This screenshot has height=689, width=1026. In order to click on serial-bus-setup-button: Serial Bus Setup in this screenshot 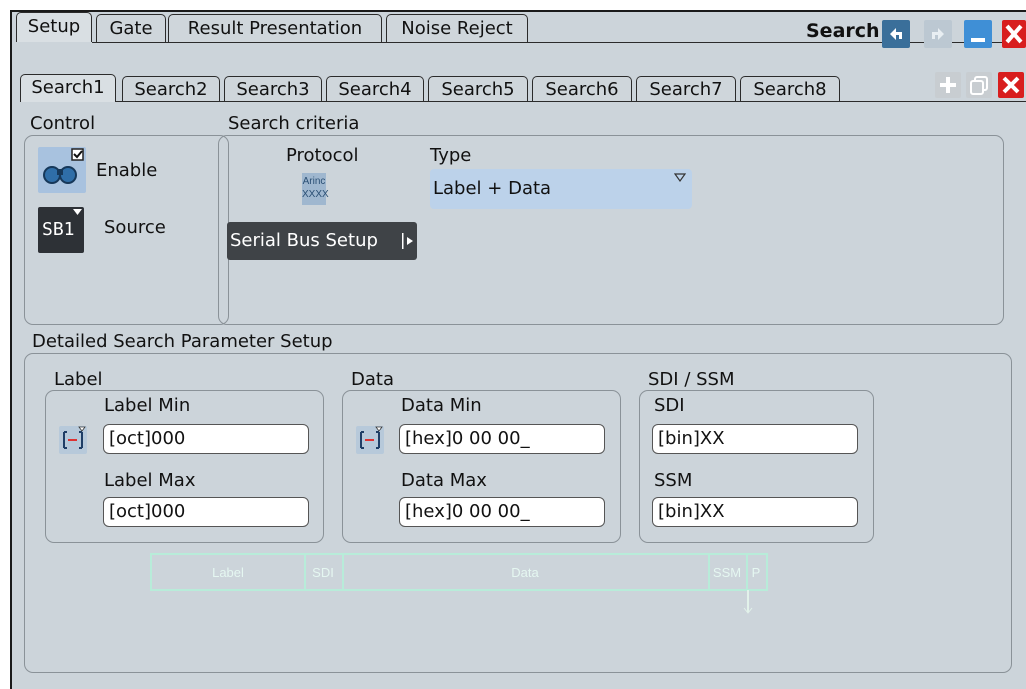, I will do `click(322, 241)`.